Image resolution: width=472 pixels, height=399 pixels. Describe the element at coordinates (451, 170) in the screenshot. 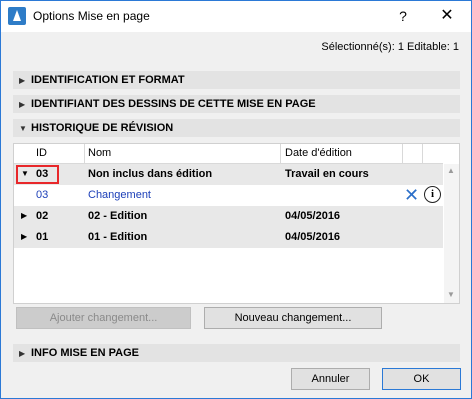

I see `scroll-up-icon: ▲` at that location.